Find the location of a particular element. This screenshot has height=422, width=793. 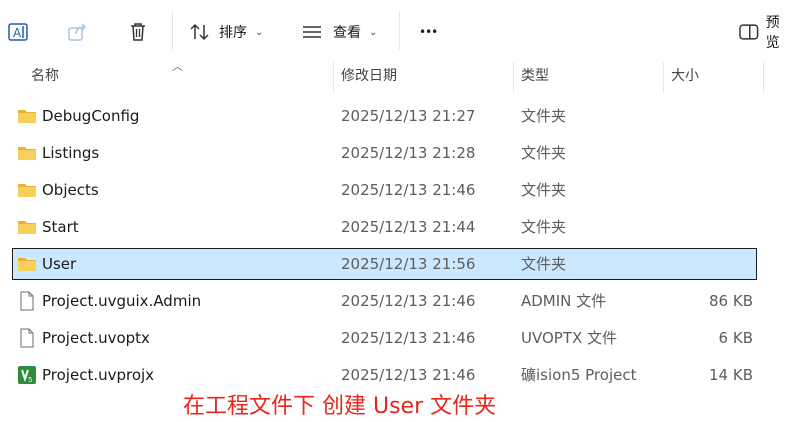

column-header-type: 类型 is located at coordinates (535, 77).